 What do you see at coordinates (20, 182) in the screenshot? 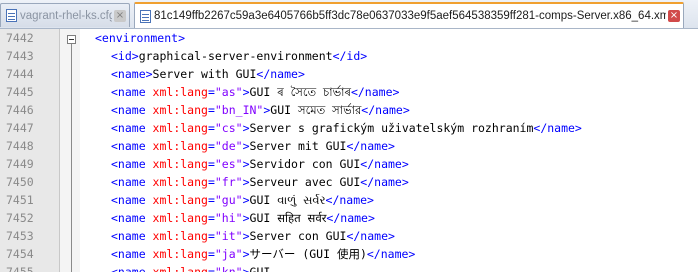
I see `line-number: 7450` at bounding box center [20, 182].